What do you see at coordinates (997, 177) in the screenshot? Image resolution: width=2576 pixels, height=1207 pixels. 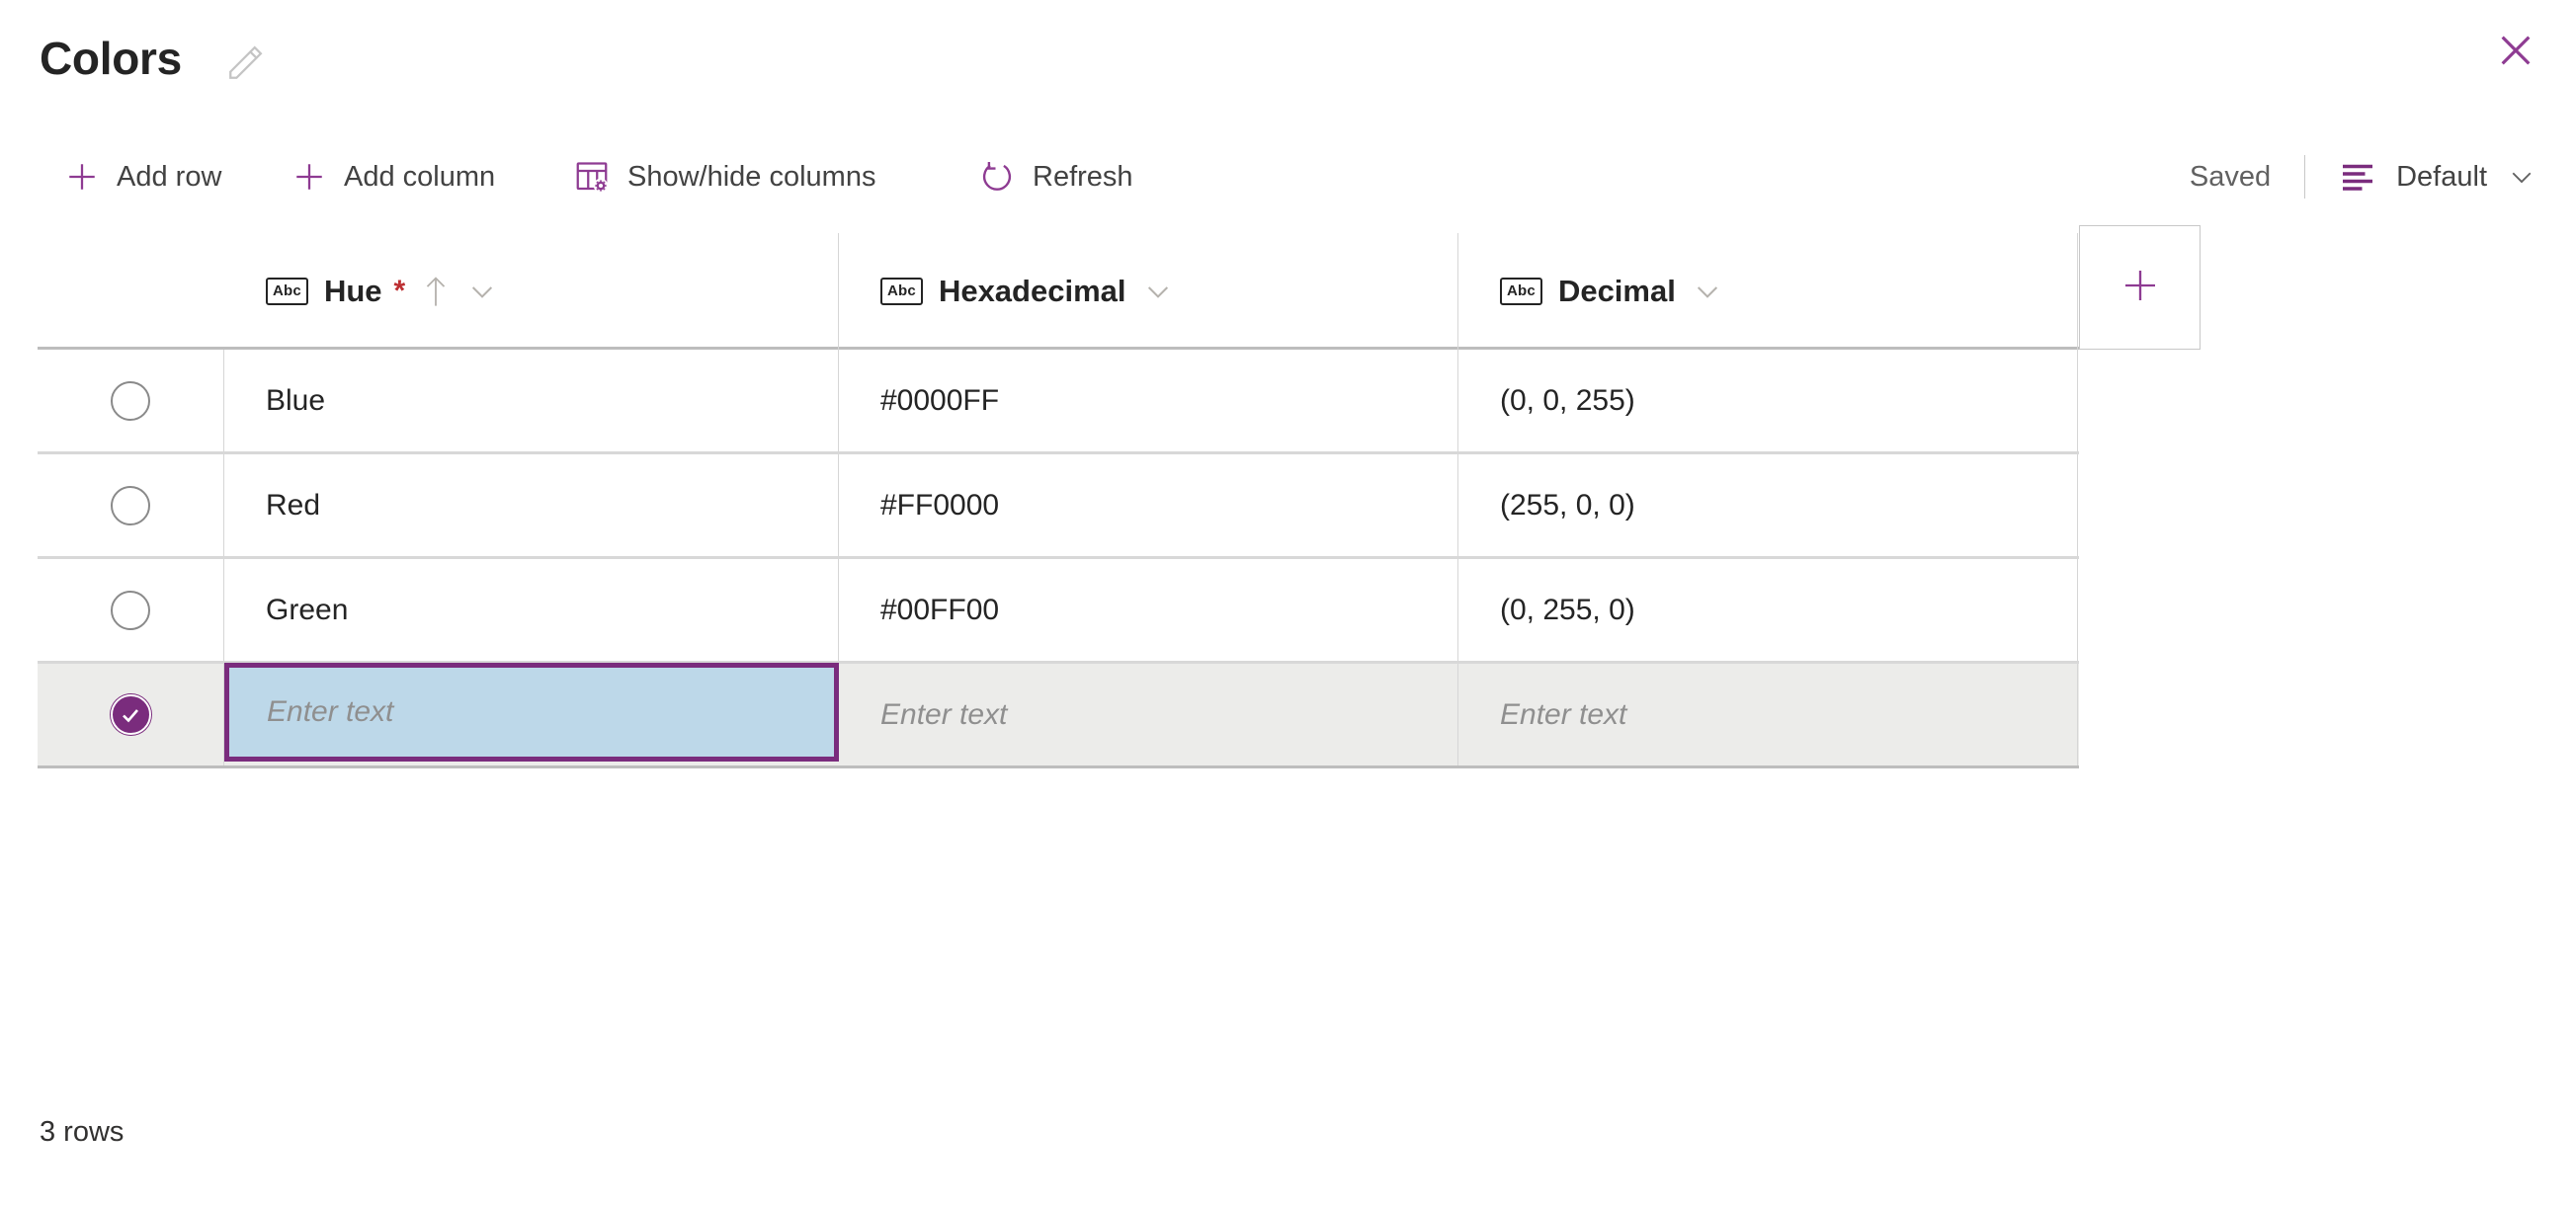 I see `refresh-icon` at bounding box center [997, 177].